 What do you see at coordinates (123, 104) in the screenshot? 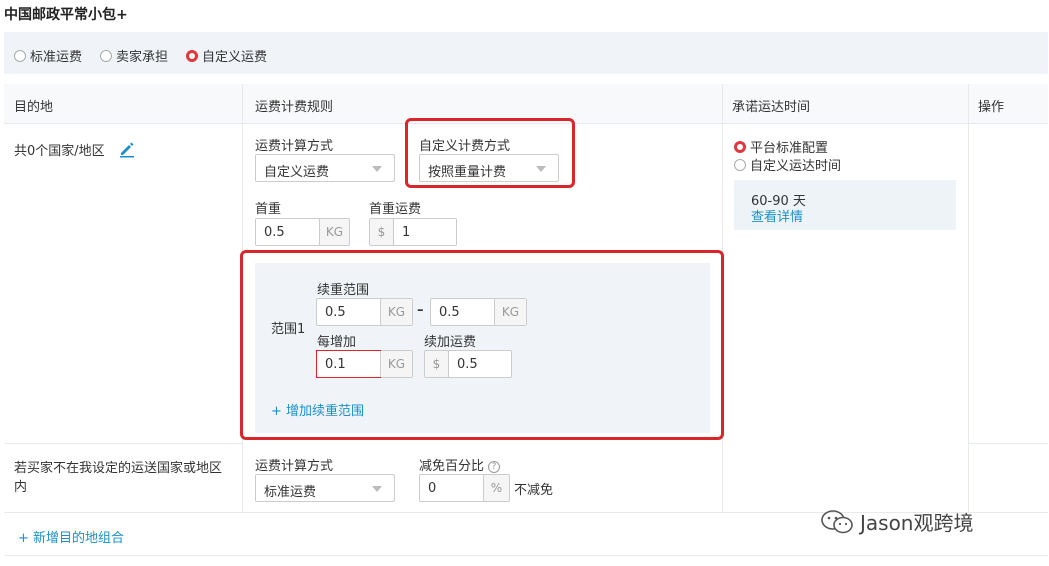
I see `column-header-destination: 目的地` at bounding box center [123, 104].